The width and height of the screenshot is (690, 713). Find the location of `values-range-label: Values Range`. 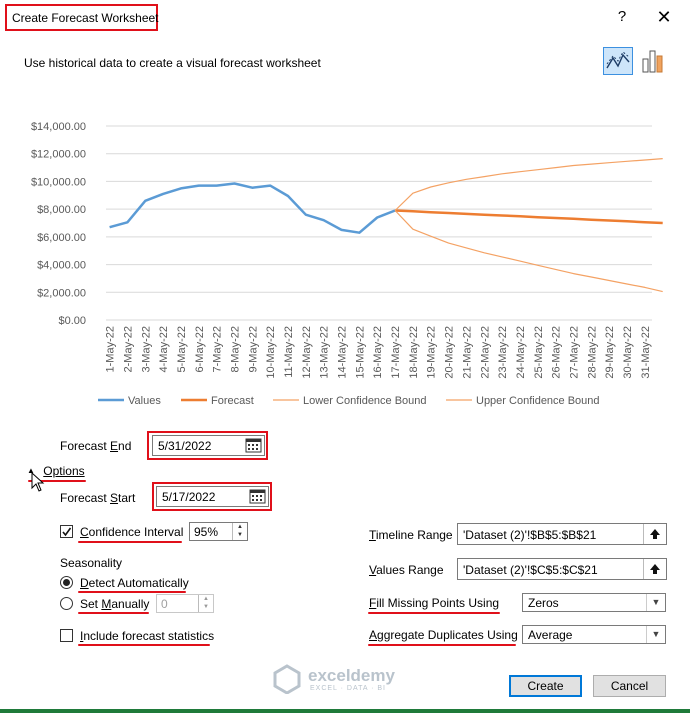

values-range-label: Values Range is located at coordinates (406, 570).